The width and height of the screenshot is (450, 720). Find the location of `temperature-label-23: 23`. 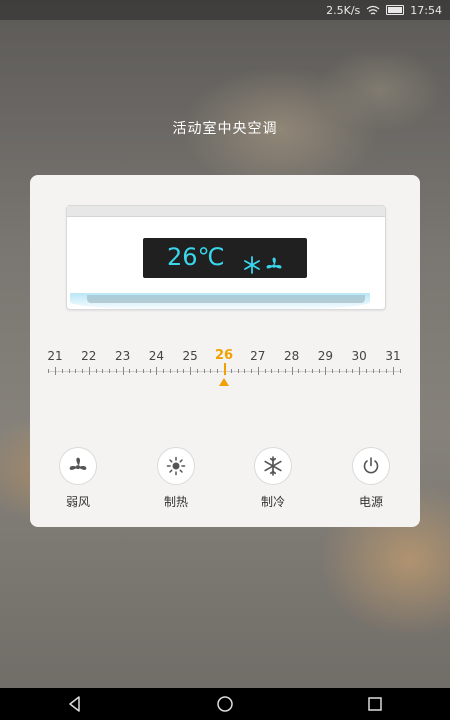

temperature-label-23: 23 is located at coordinates (123, 356).